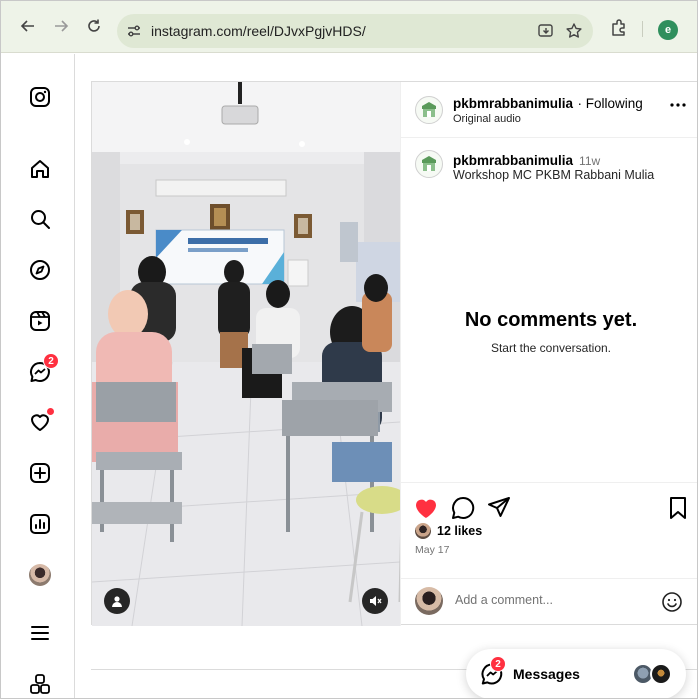 This screenshot has height=699, width=698. I want to click on instagram-sidebar: 2, so click(38, 376).